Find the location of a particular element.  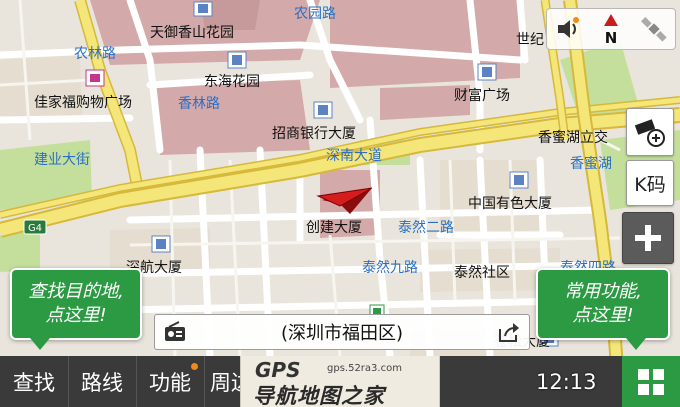

share-icon is located at coordinates (509, 332).